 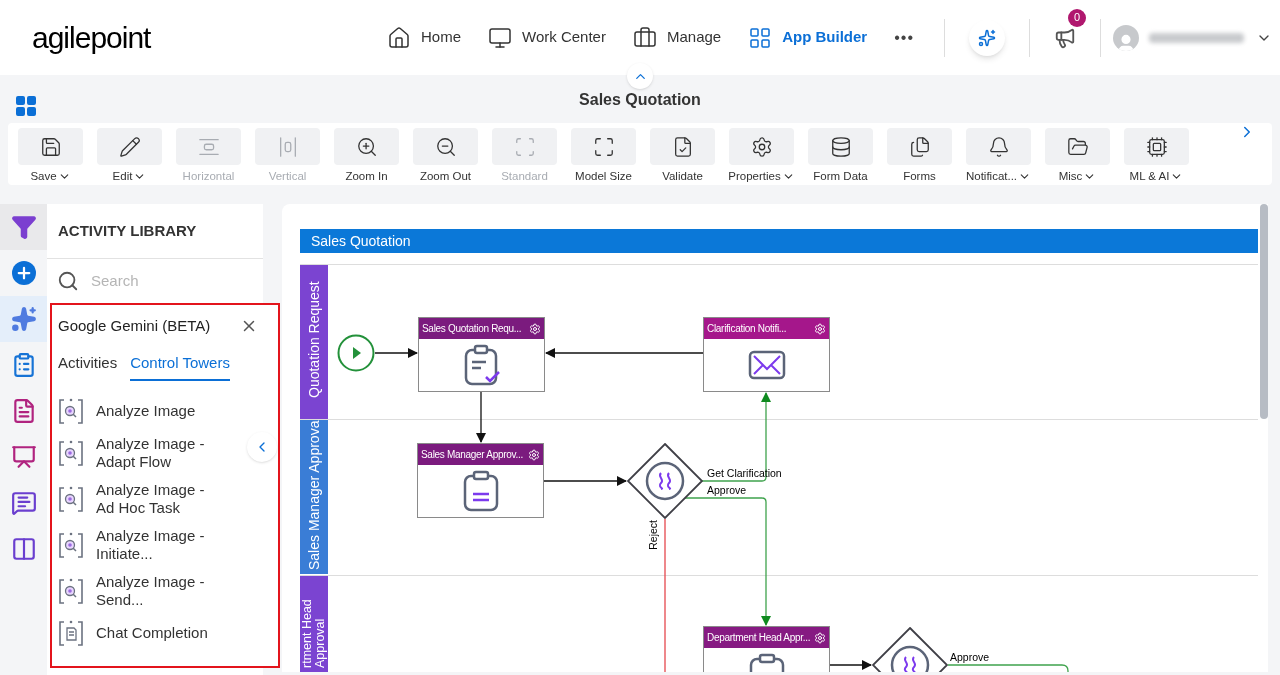 I want to click on bell-icon, so click(x=998, y=146).